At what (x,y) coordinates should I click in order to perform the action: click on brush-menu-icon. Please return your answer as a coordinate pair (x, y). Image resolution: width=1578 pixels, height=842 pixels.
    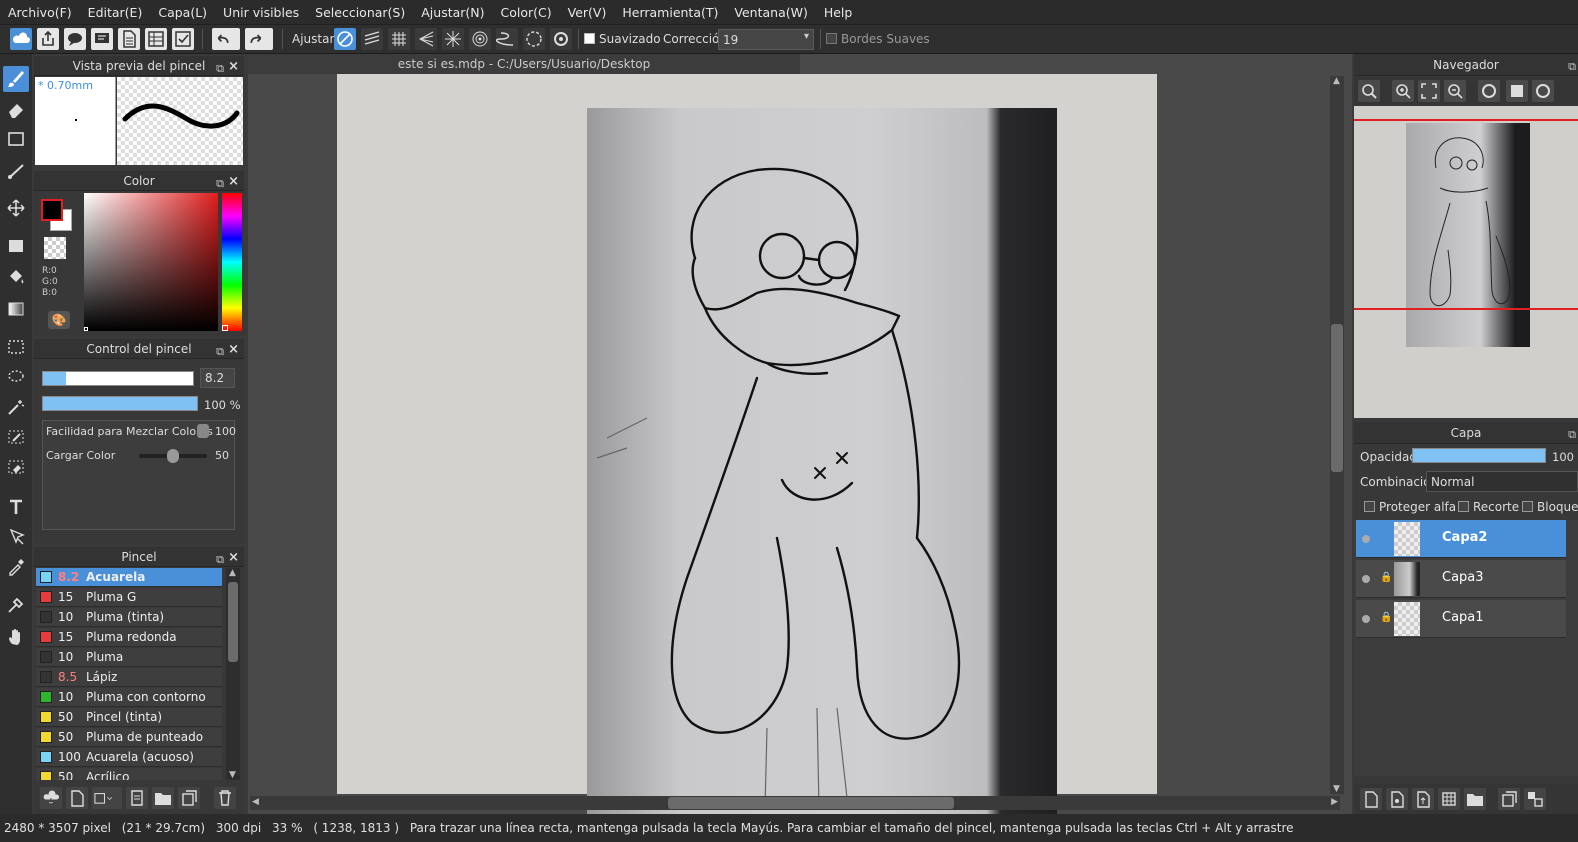
    Looking at the image, I should click on (107, 798).